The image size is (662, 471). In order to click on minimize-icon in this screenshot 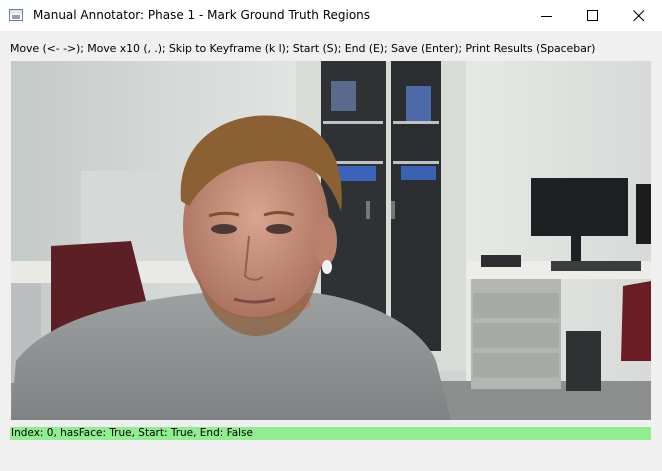, I will do `click(546, 16)`.